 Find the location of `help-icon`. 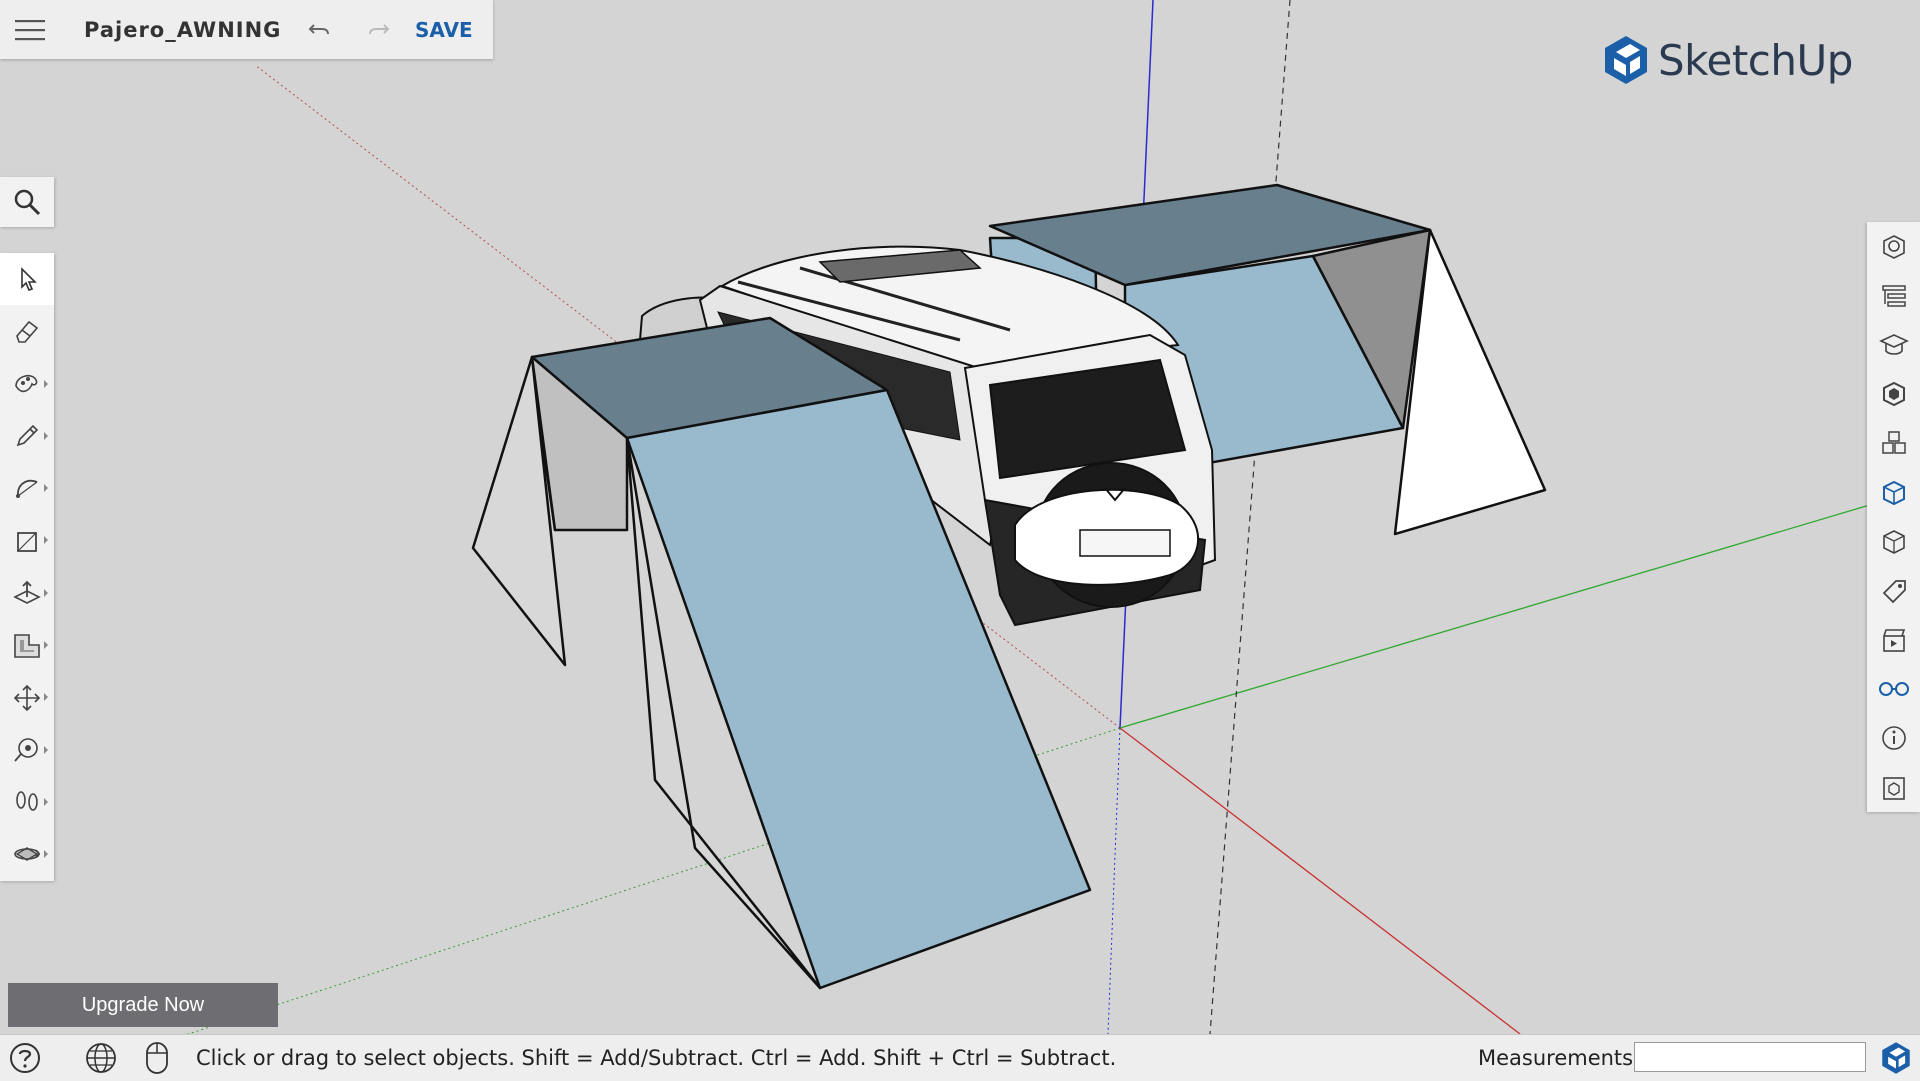

help-icon is located at coordinates (25, 1058).